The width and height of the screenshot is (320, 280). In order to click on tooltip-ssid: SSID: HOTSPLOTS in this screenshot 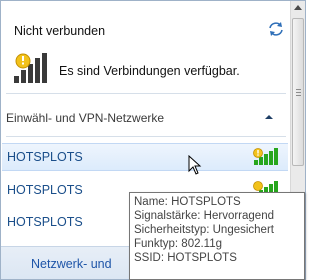, I will do `click(185, 258)`.